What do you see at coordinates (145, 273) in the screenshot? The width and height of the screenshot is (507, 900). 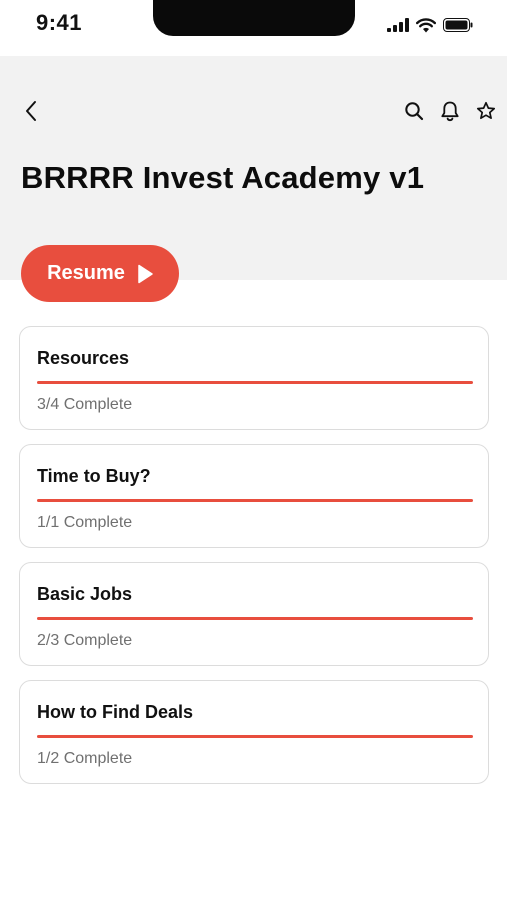 I see `play-icon` at bounding box center [145, 273].